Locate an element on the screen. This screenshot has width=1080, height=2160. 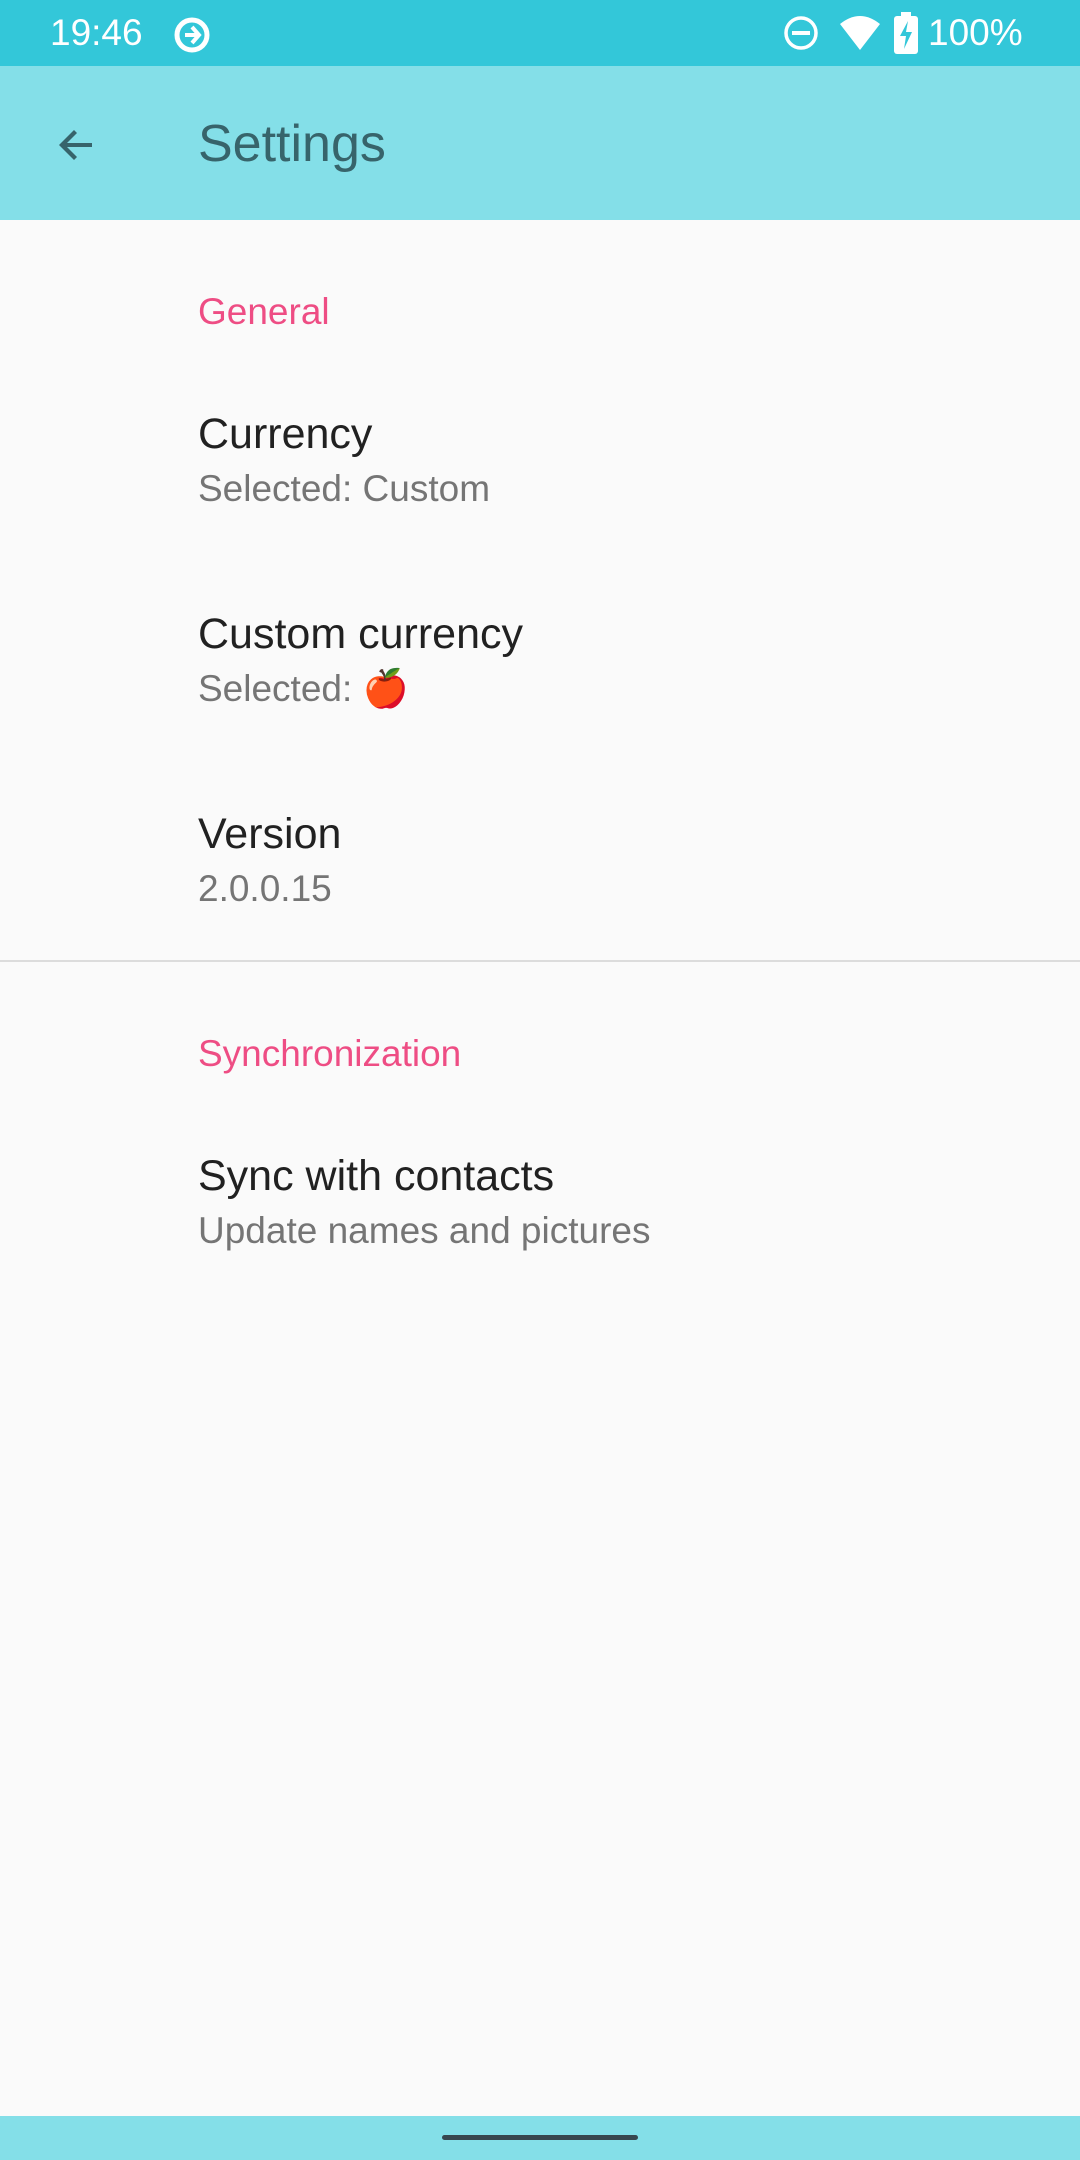
navigation-bar is located at coordinates (540, 2138).